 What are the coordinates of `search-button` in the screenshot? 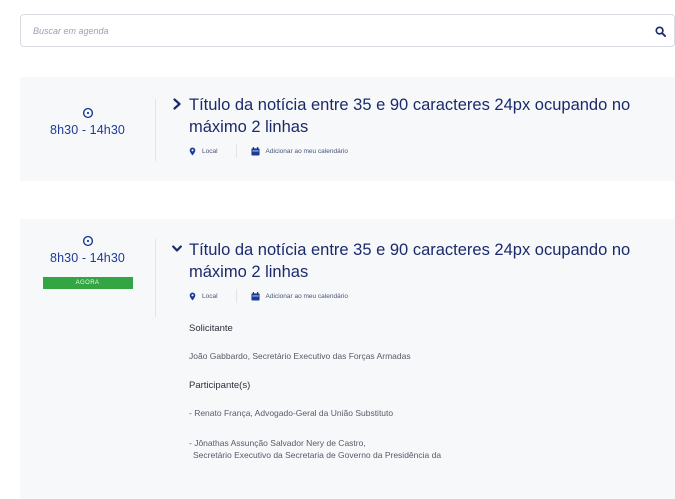 It's located at (660, 31).